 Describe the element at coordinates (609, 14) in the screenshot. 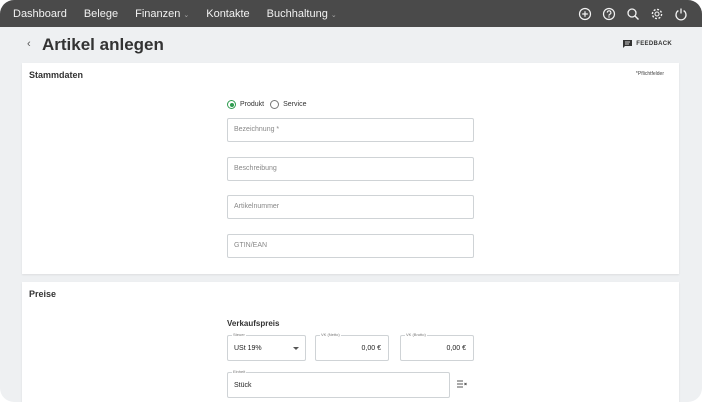

I see `help-icon` at that location.